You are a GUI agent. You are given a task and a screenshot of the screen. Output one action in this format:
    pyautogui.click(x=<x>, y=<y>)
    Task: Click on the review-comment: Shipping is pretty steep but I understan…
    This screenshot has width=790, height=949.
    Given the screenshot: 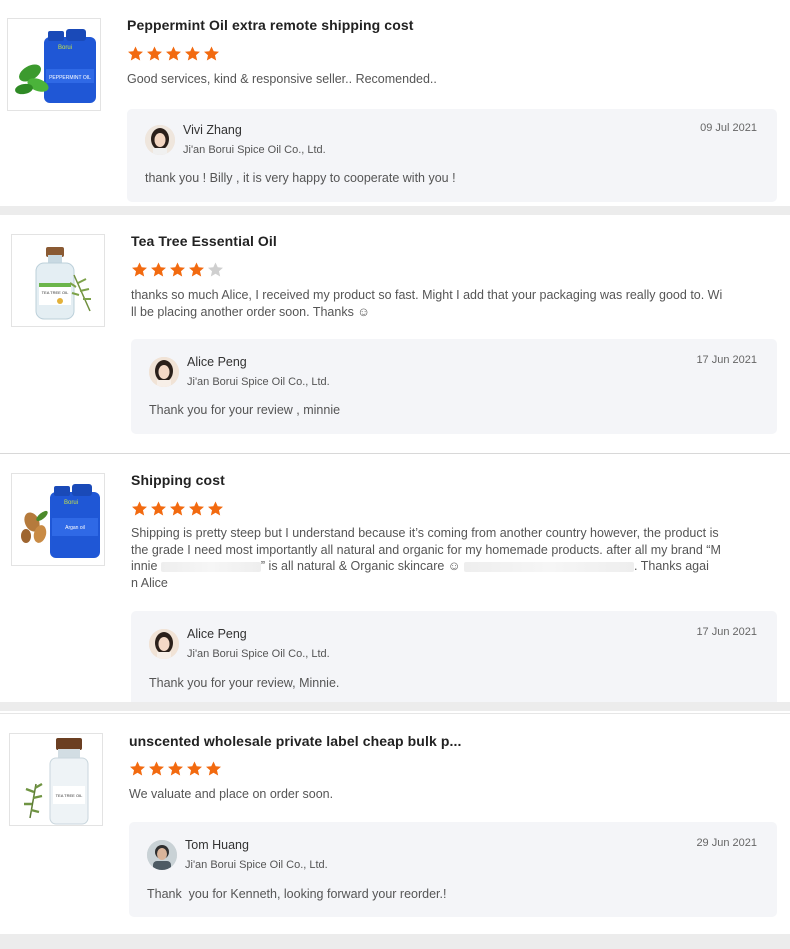 What is the action you would take?
    pyautogui.click(x=441, y=558)
    